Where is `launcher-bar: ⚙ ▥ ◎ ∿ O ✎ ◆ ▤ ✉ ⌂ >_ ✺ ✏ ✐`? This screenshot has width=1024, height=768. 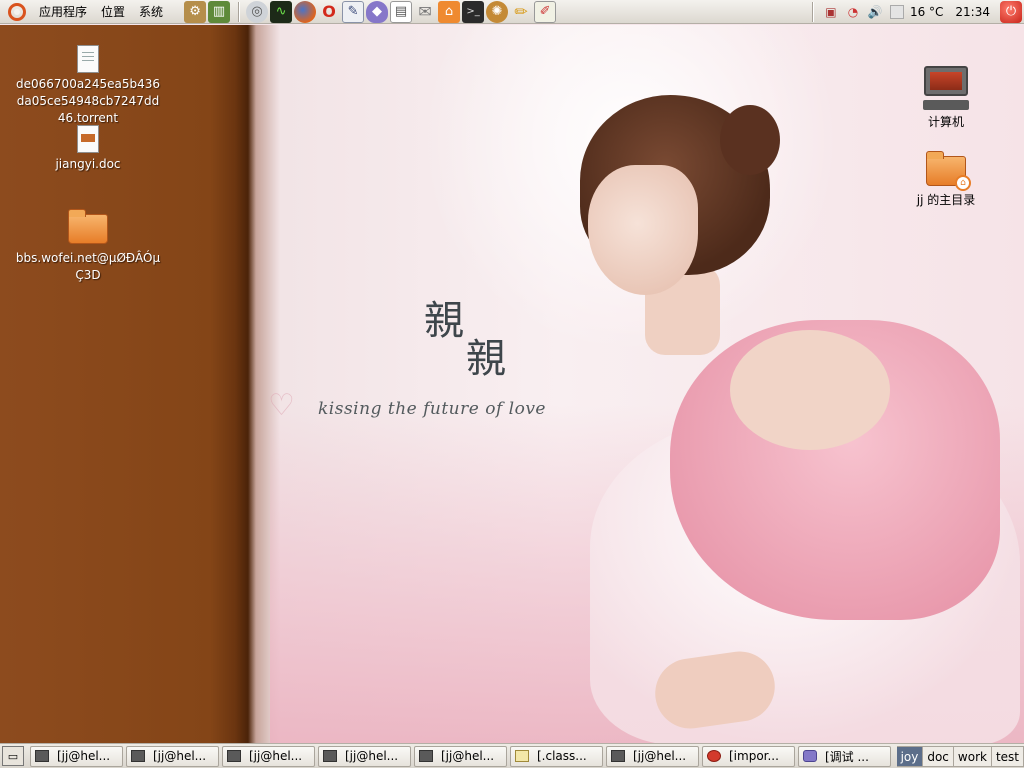 launcher-bar: ⚙ ▥ ◎ ∿ O ✎ ◆ ▤ ✉ ⌂ >_ ✺ ✏ ✐ is located at coordinates (371, 11).